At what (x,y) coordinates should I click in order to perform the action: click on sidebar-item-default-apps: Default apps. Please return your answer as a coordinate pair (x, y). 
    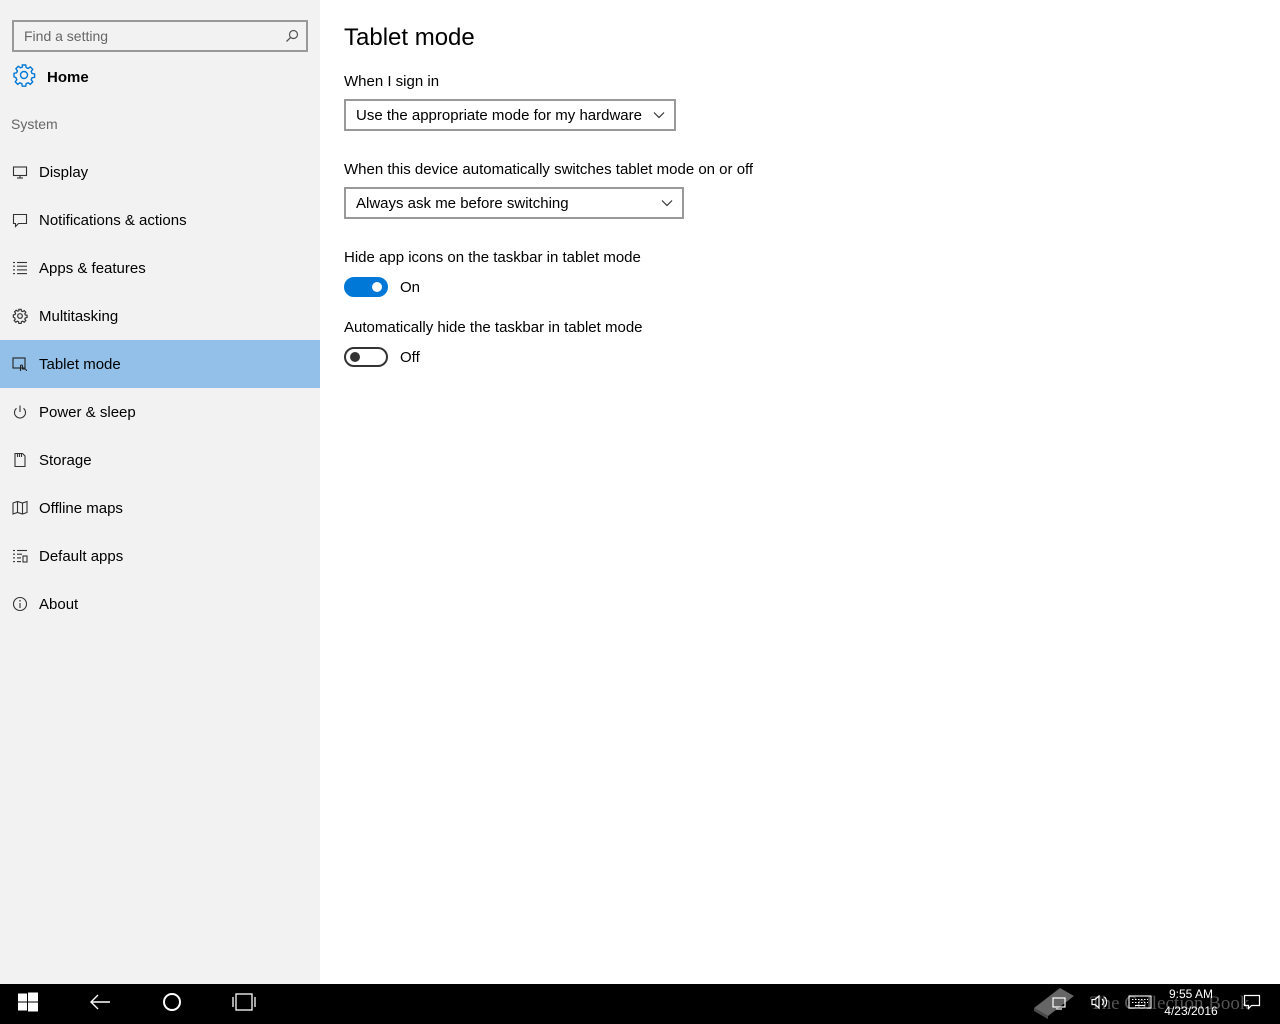
    Looking at the image, I should click on (160, 556).